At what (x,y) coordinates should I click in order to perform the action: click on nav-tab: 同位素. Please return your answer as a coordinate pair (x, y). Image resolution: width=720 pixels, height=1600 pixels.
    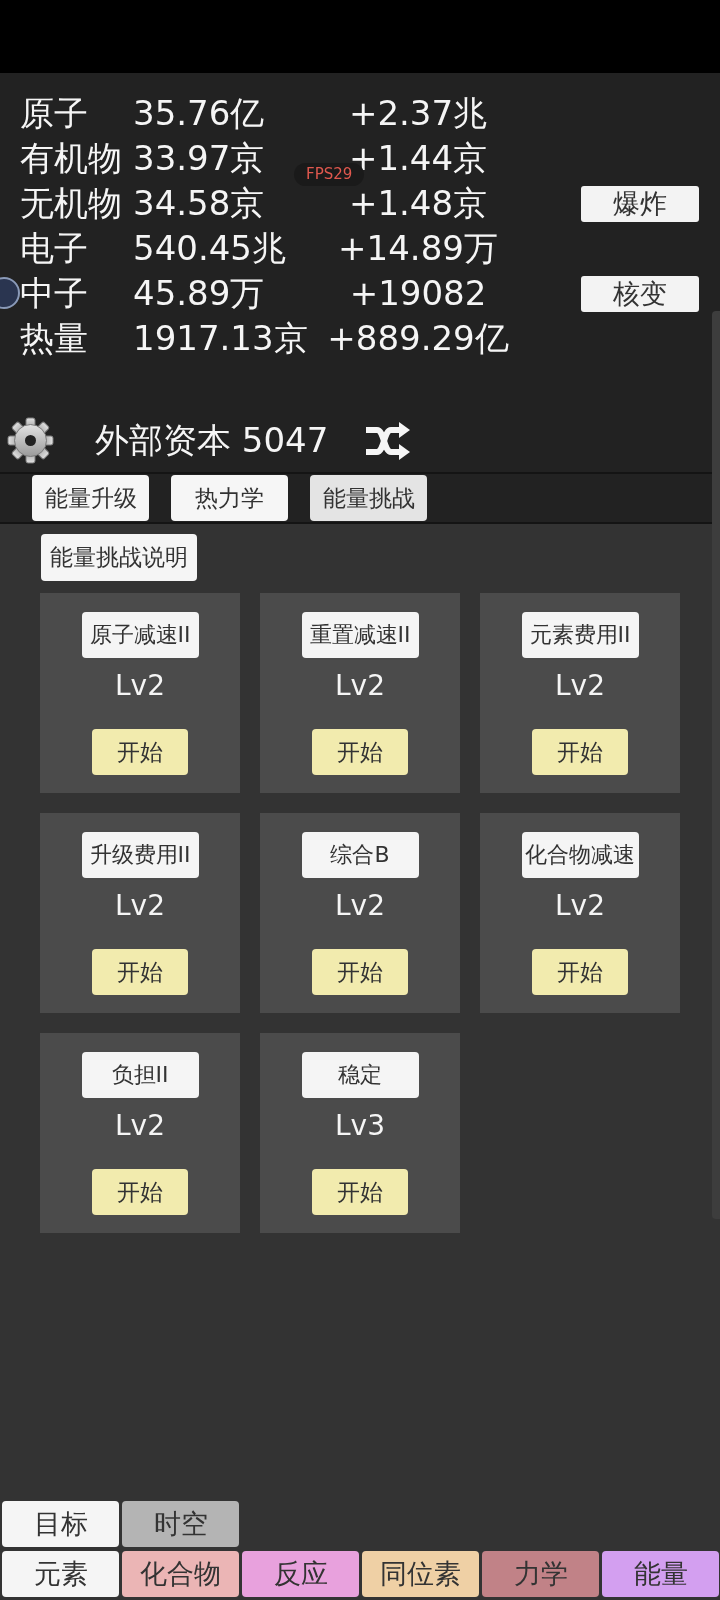
    Looking at the image, I should click on (420, 1574).